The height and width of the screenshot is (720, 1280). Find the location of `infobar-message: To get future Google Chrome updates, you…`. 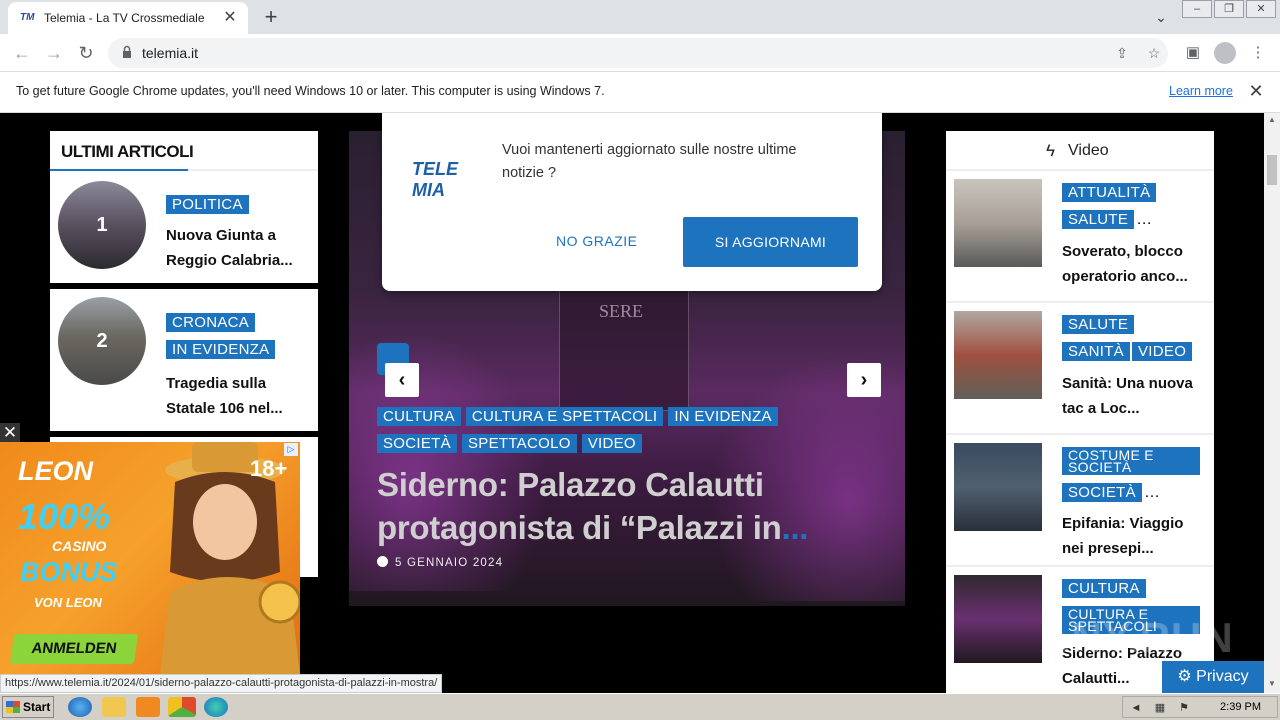

infobar-message: To get future Google Chrome updates, you… is located at coordinates (310, 91).